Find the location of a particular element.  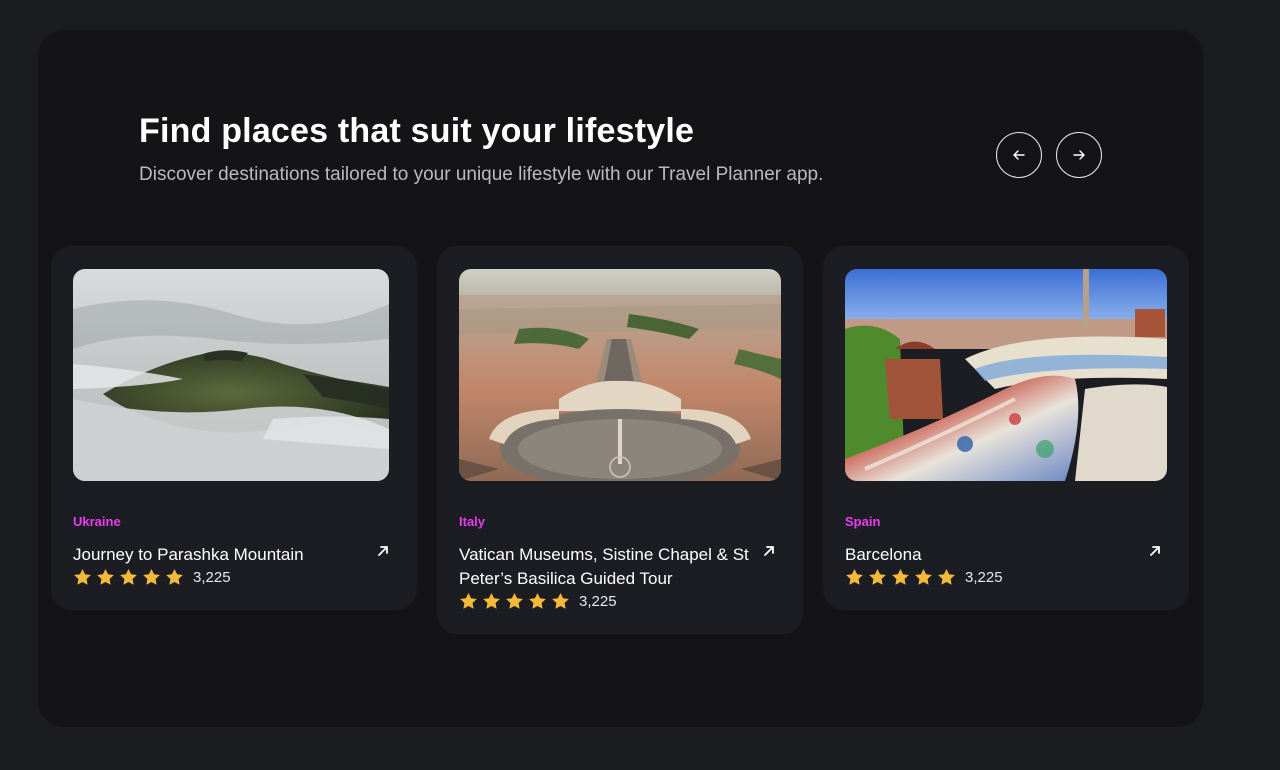

misty-mountain-photo is located at coordinates (231, 375).